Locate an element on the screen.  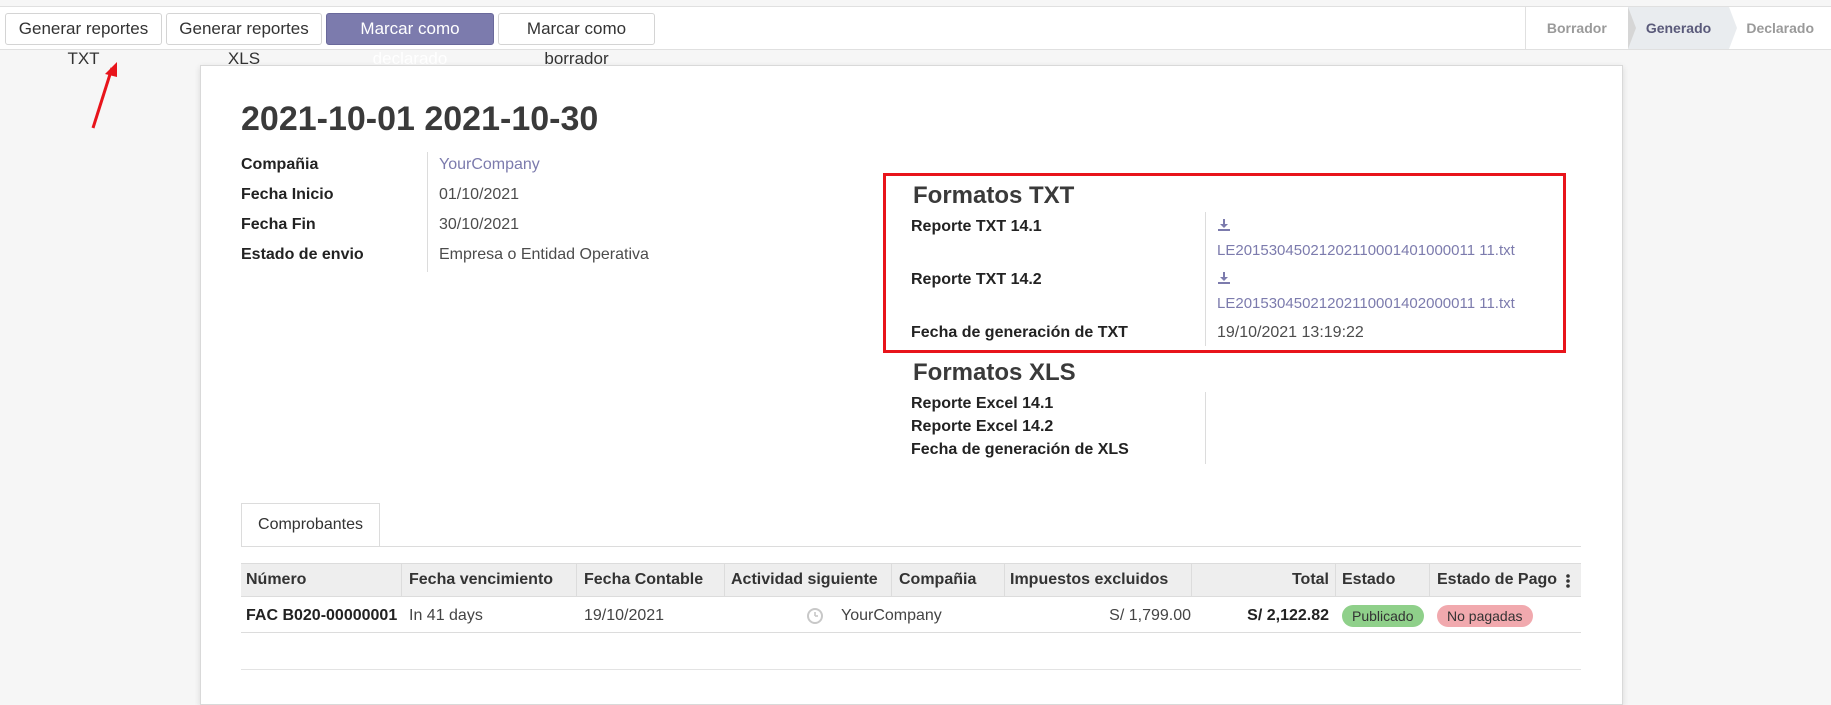
txt-separator is located at coordinates (1205, 279).